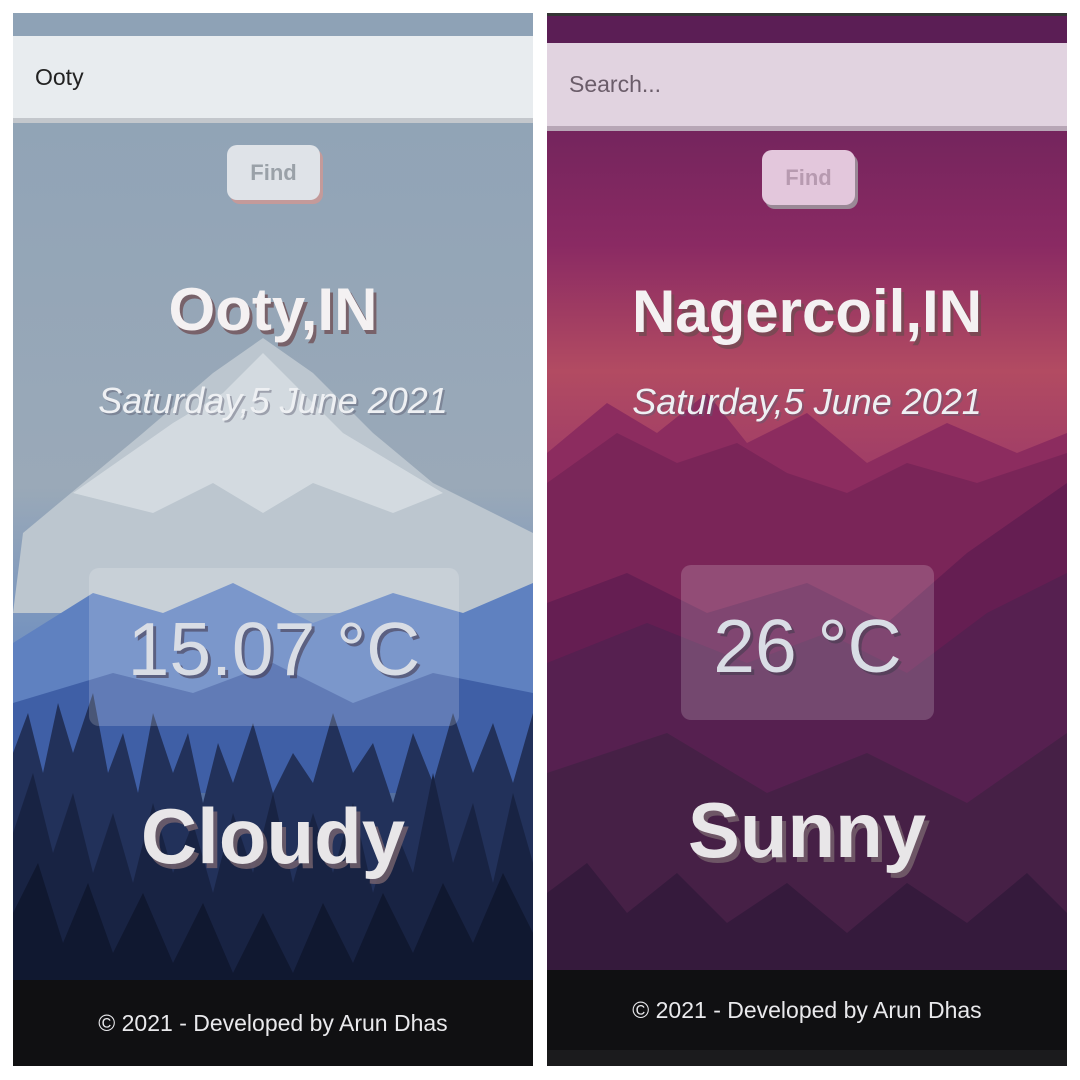  Describe the element at coordinates (807, 311) in the screenshot. I see `city-name: Nagercoil,IN` at that location.